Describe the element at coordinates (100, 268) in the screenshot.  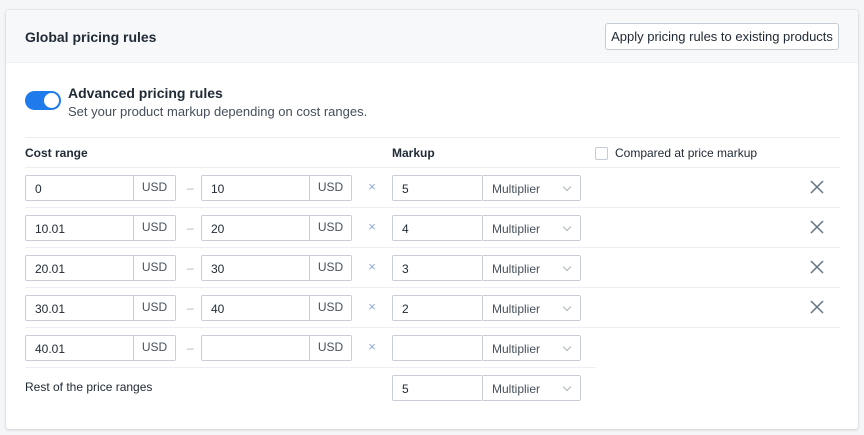
I see `cost-from-input: 20.01 USD` at that location.